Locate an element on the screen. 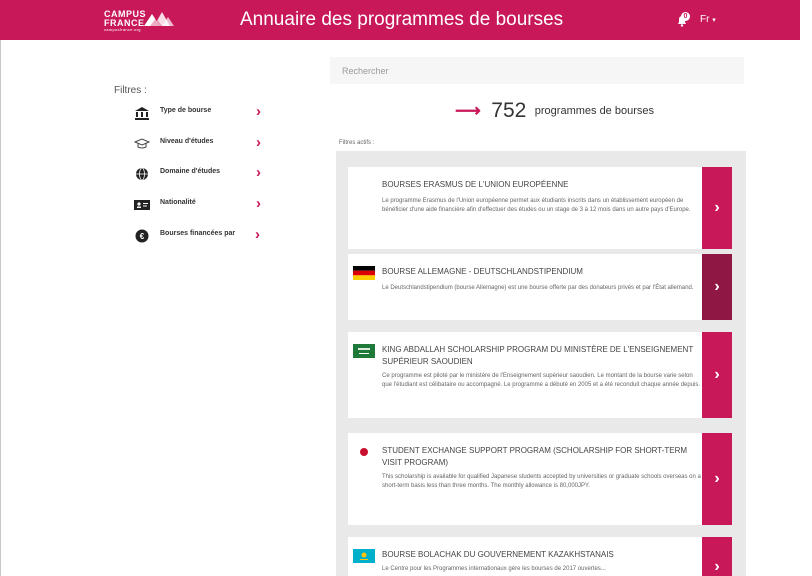 This screenshot has width=812, height=576. language-selector: Fr ▾ is located at coordinates (708, 19).